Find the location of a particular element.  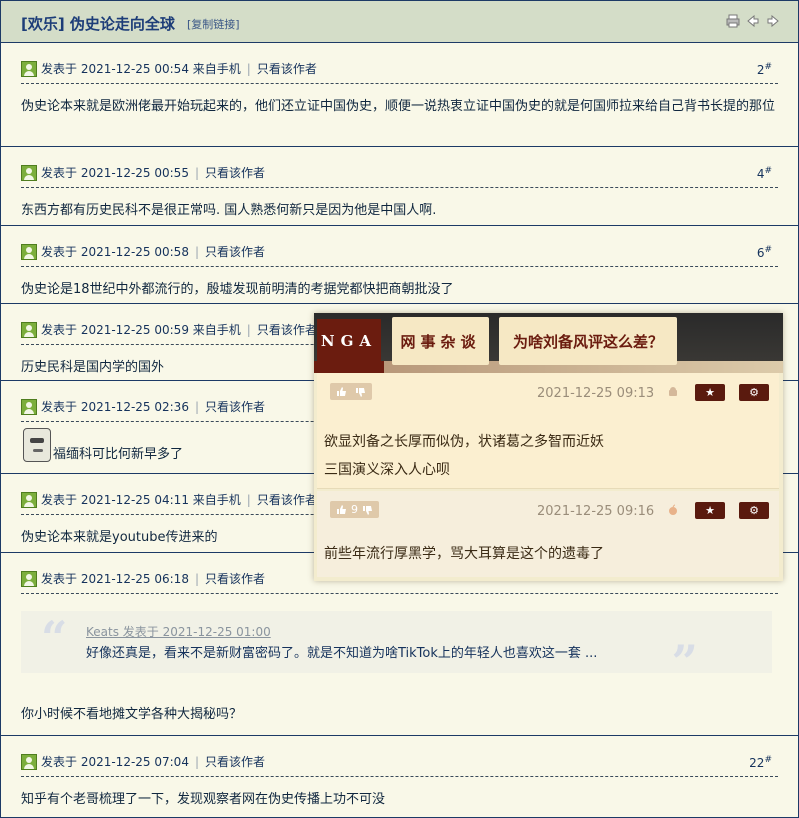

floor-number: 4# is located at coordinates (764, 173).